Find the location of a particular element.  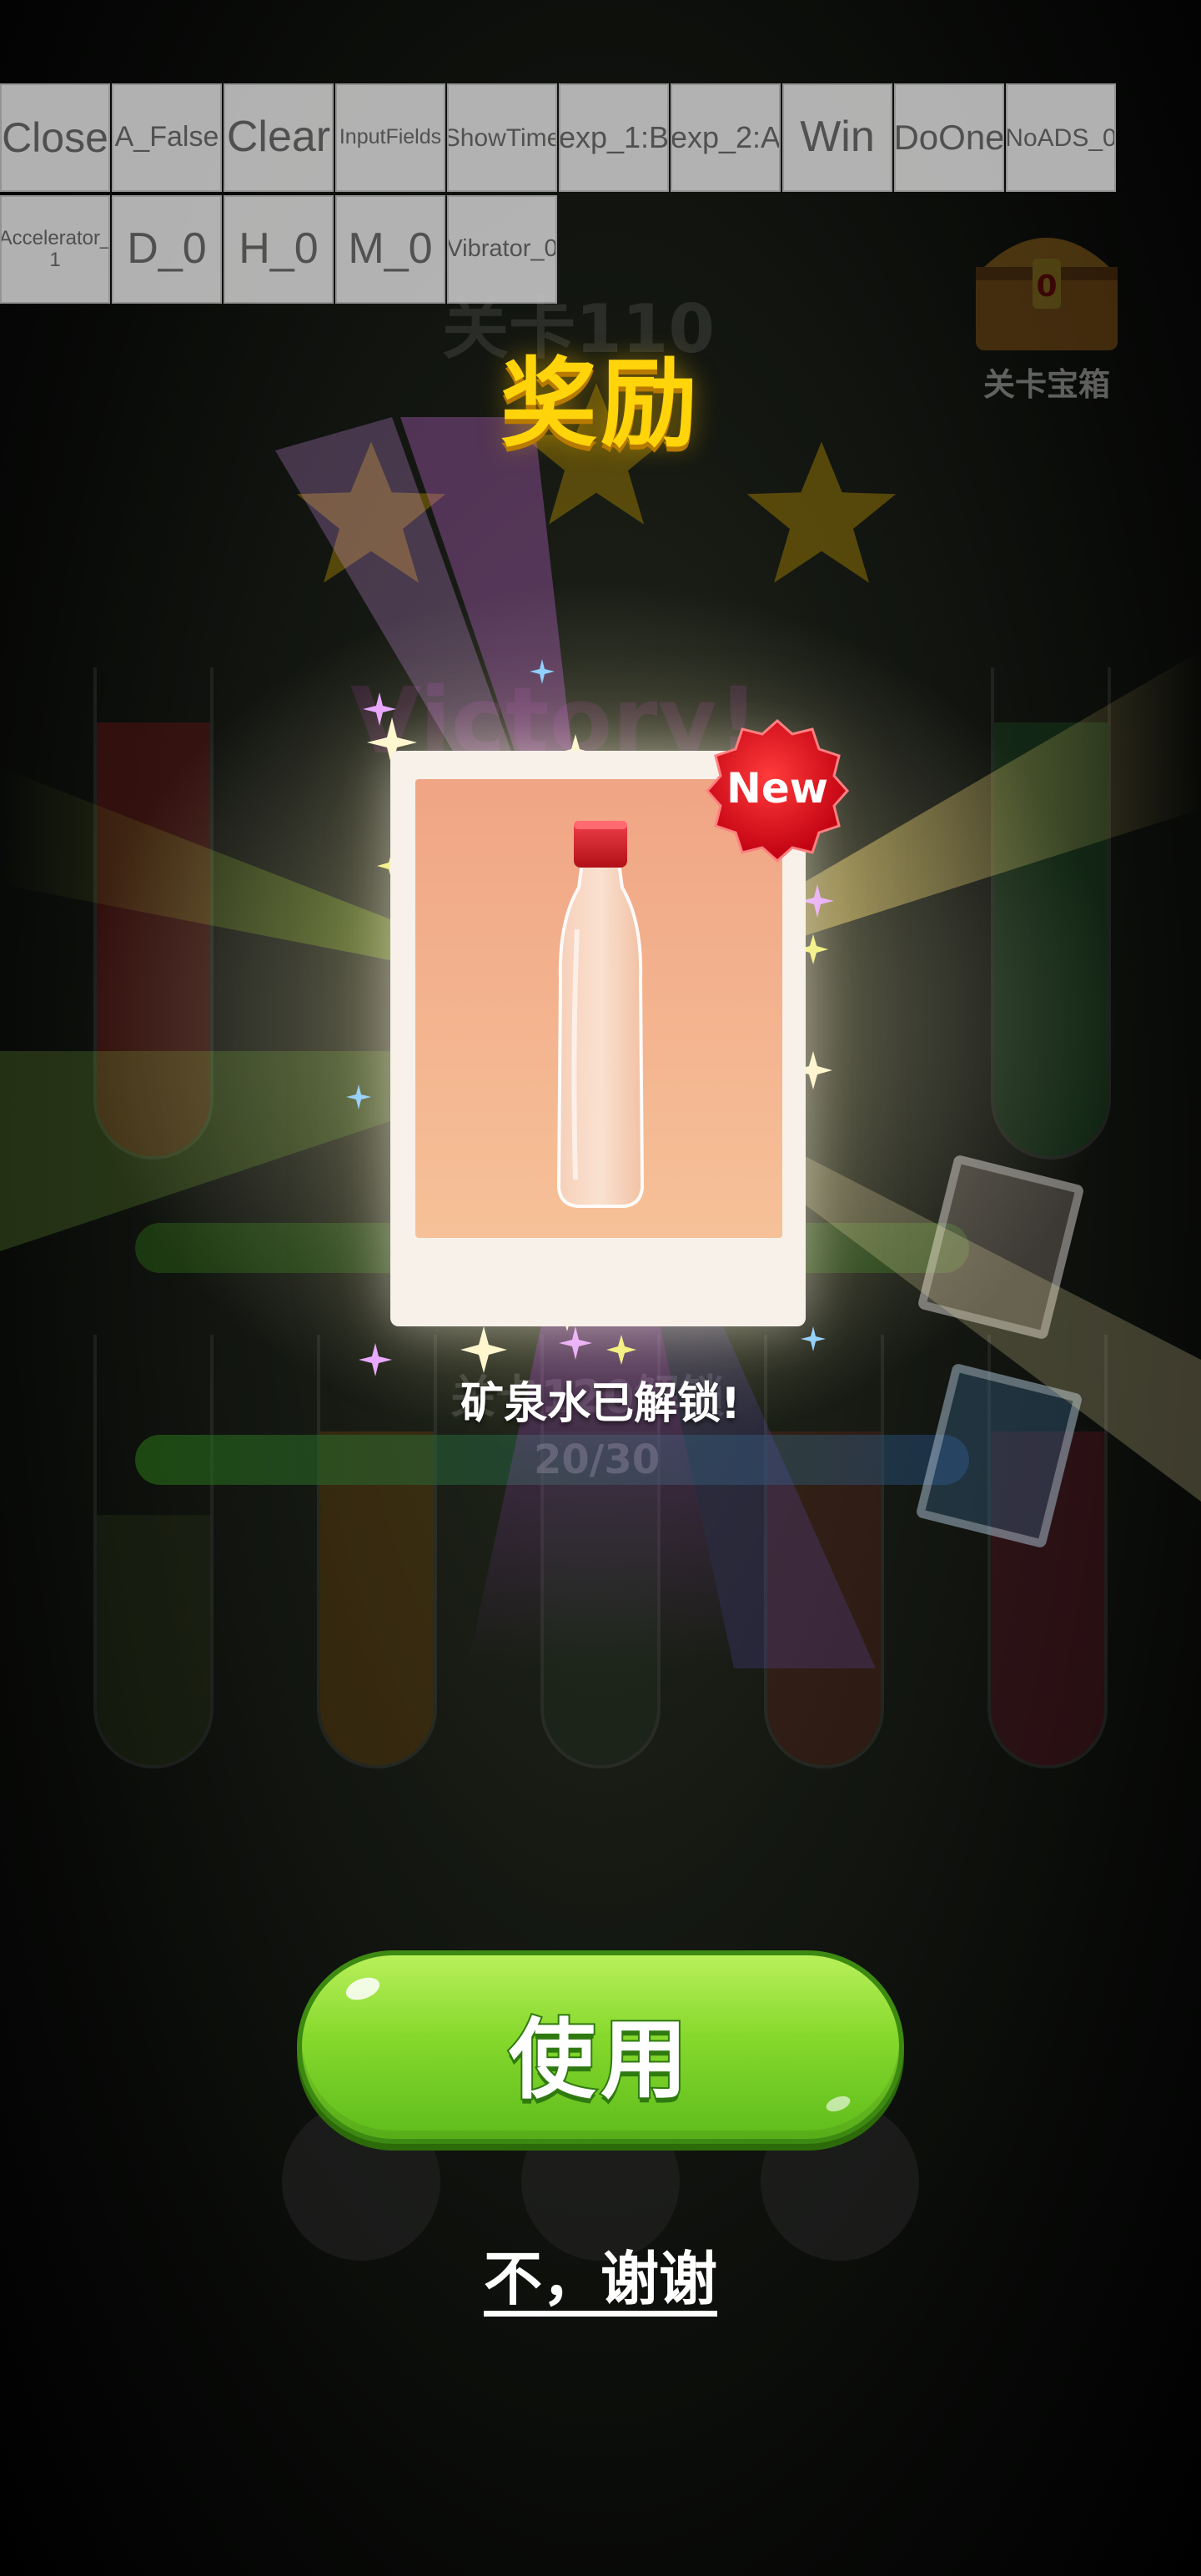

debug-accelerator-button: Accelerator_ 1 is located at coordinates (55, 249).